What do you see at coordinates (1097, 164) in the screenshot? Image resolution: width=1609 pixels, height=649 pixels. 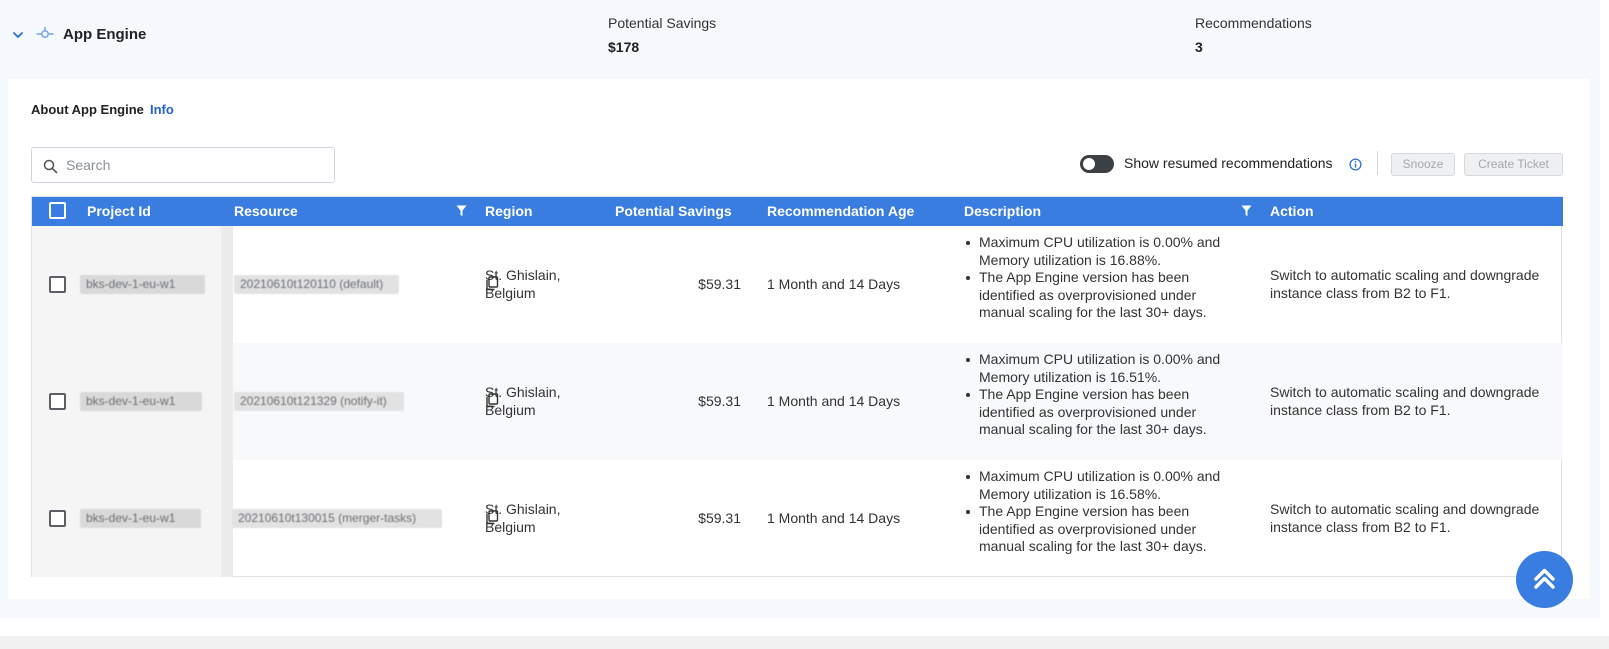 I see `show-resumed-toggle` at bounding box center [1097, 164].